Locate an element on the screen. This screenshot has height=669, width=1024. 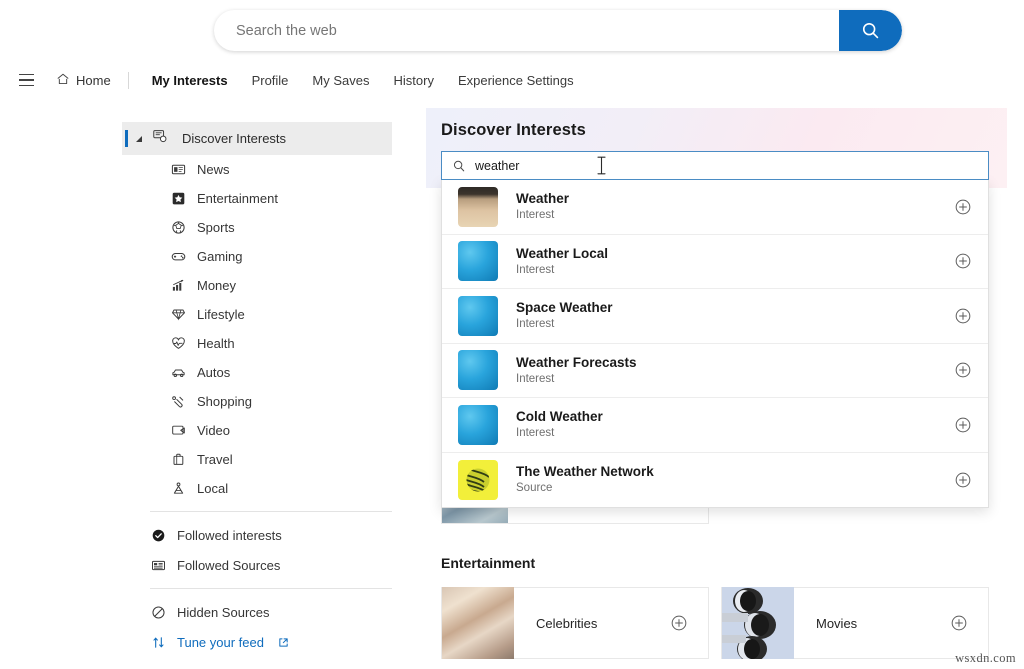
car-icon is located at coordinates (178, 372).